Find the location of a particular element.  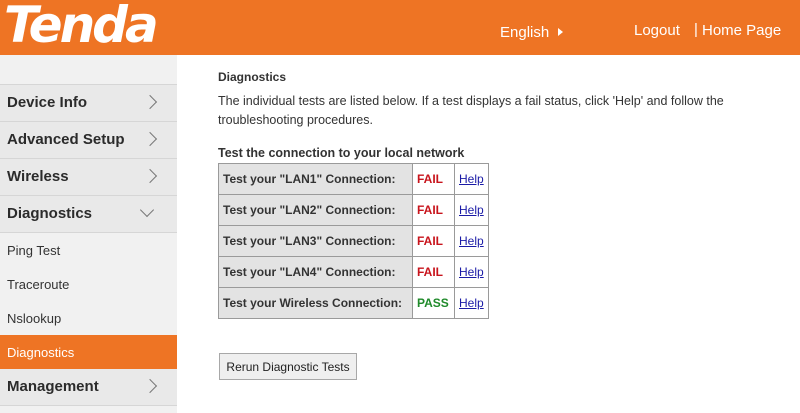

page-title: Diagnostics is located at coordinates (252, 77).